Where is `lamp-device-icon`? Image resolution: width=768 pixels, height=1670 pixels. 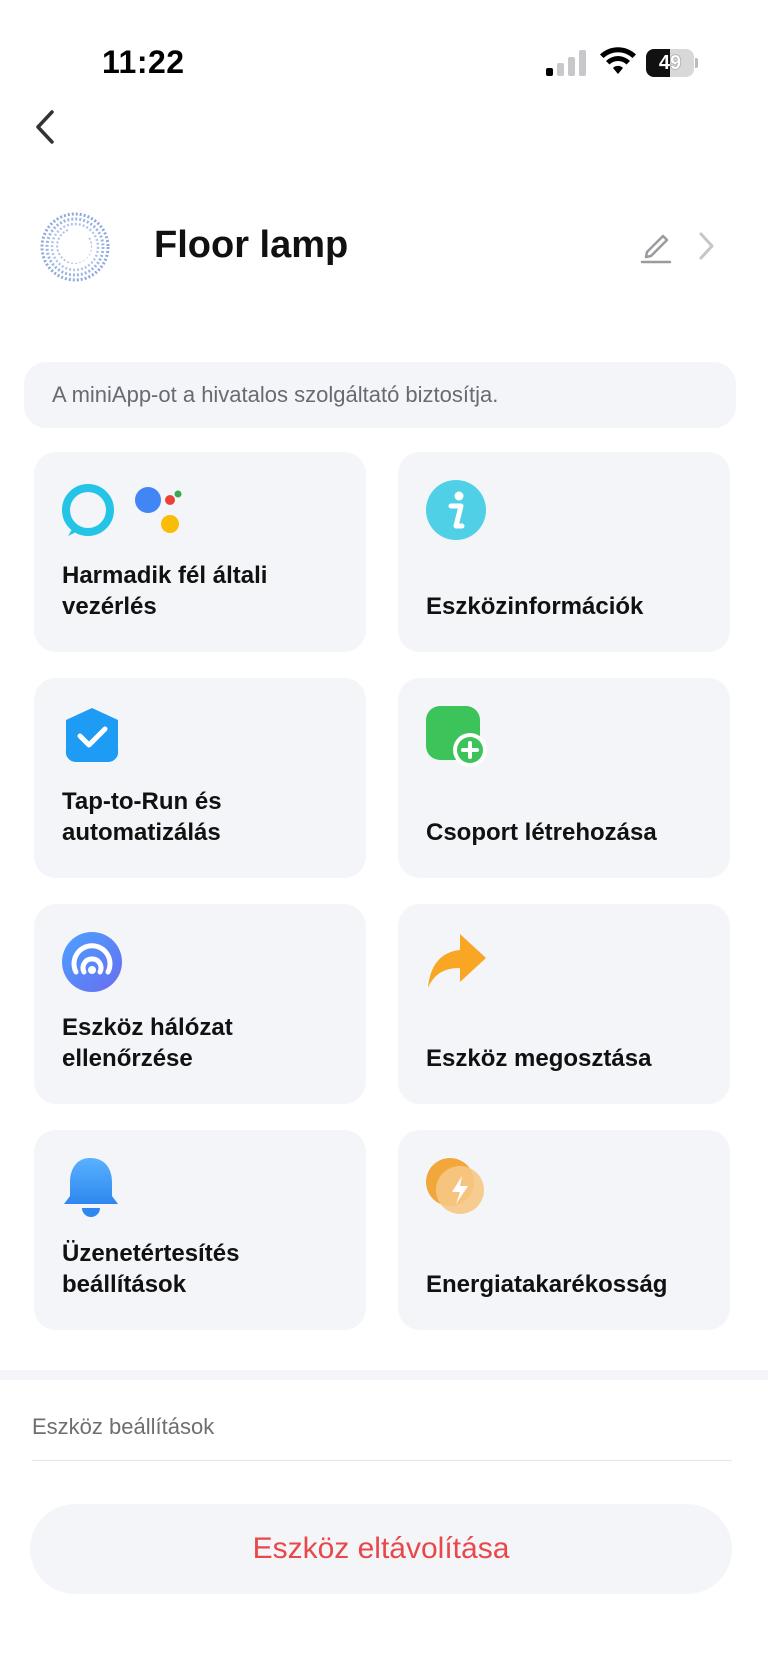 lamp-device-icon is located at coordinates (75, 247).